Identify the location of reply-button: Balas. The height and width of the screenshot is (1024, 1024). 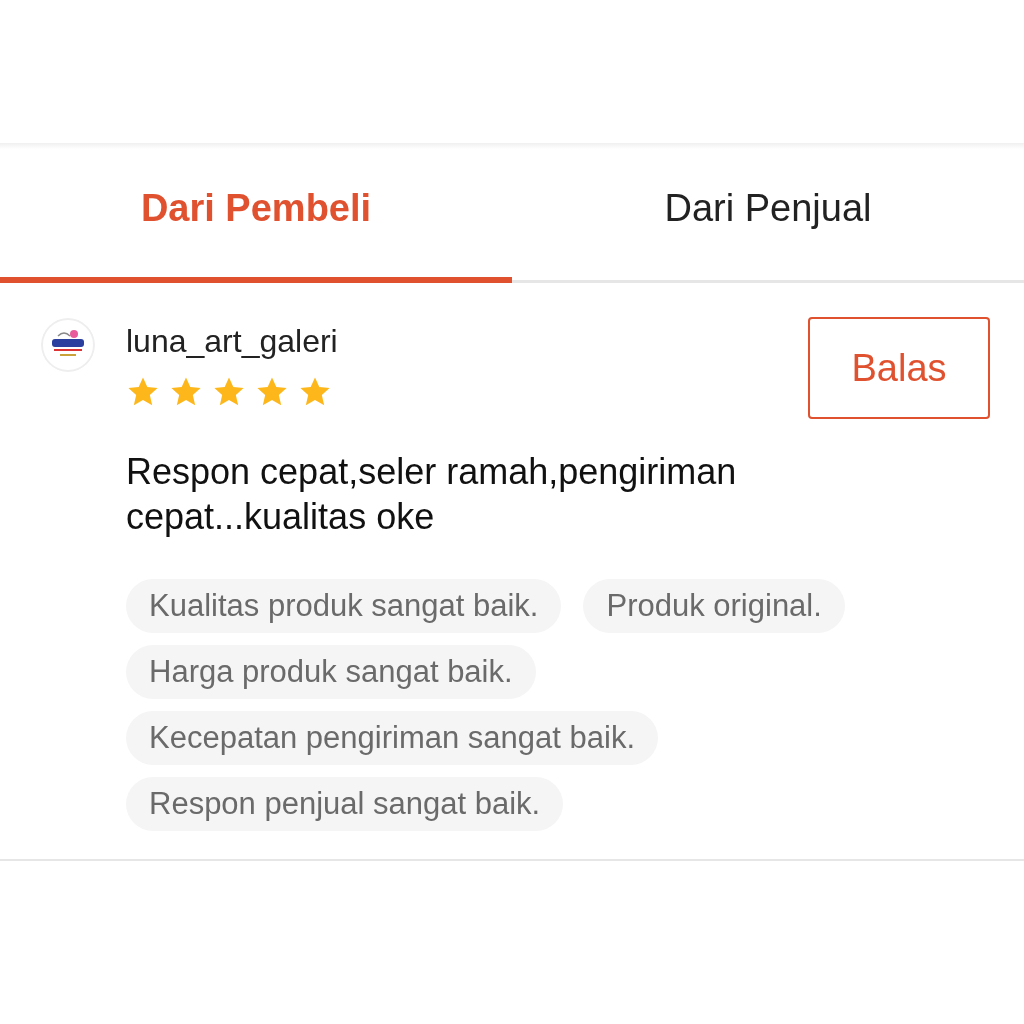
(899, 368).